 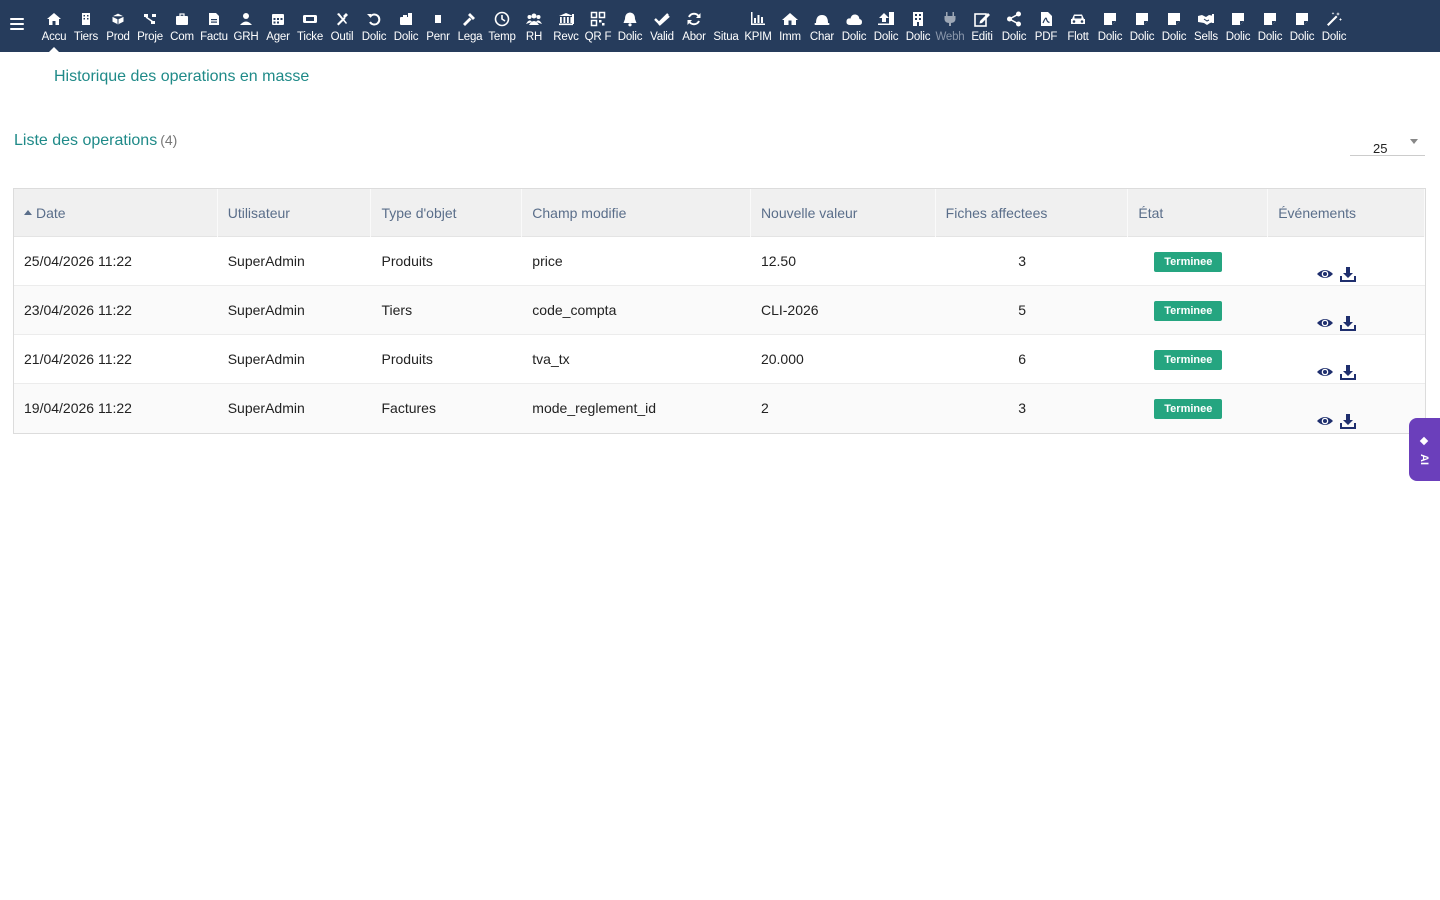 What do you see at coordinates (598, 26) in the screenshot?
I see `menu-item-17: QR F` at bounding box center [598, 26].